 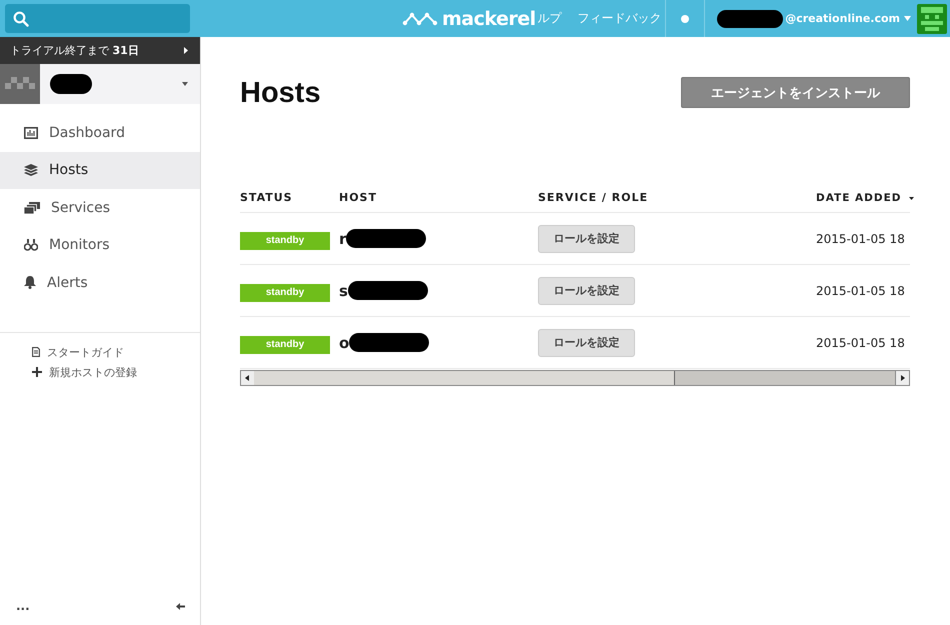 I want to click on search-field, so click(x=97, y=18).